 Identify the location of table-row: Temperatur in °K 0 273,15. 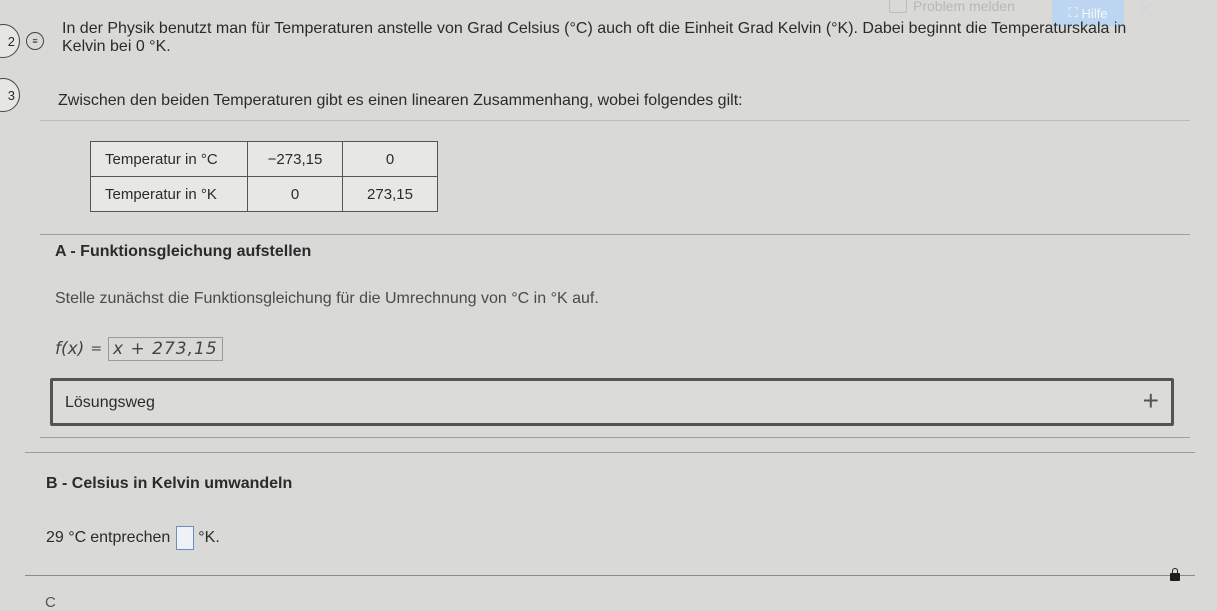
(264, 194).